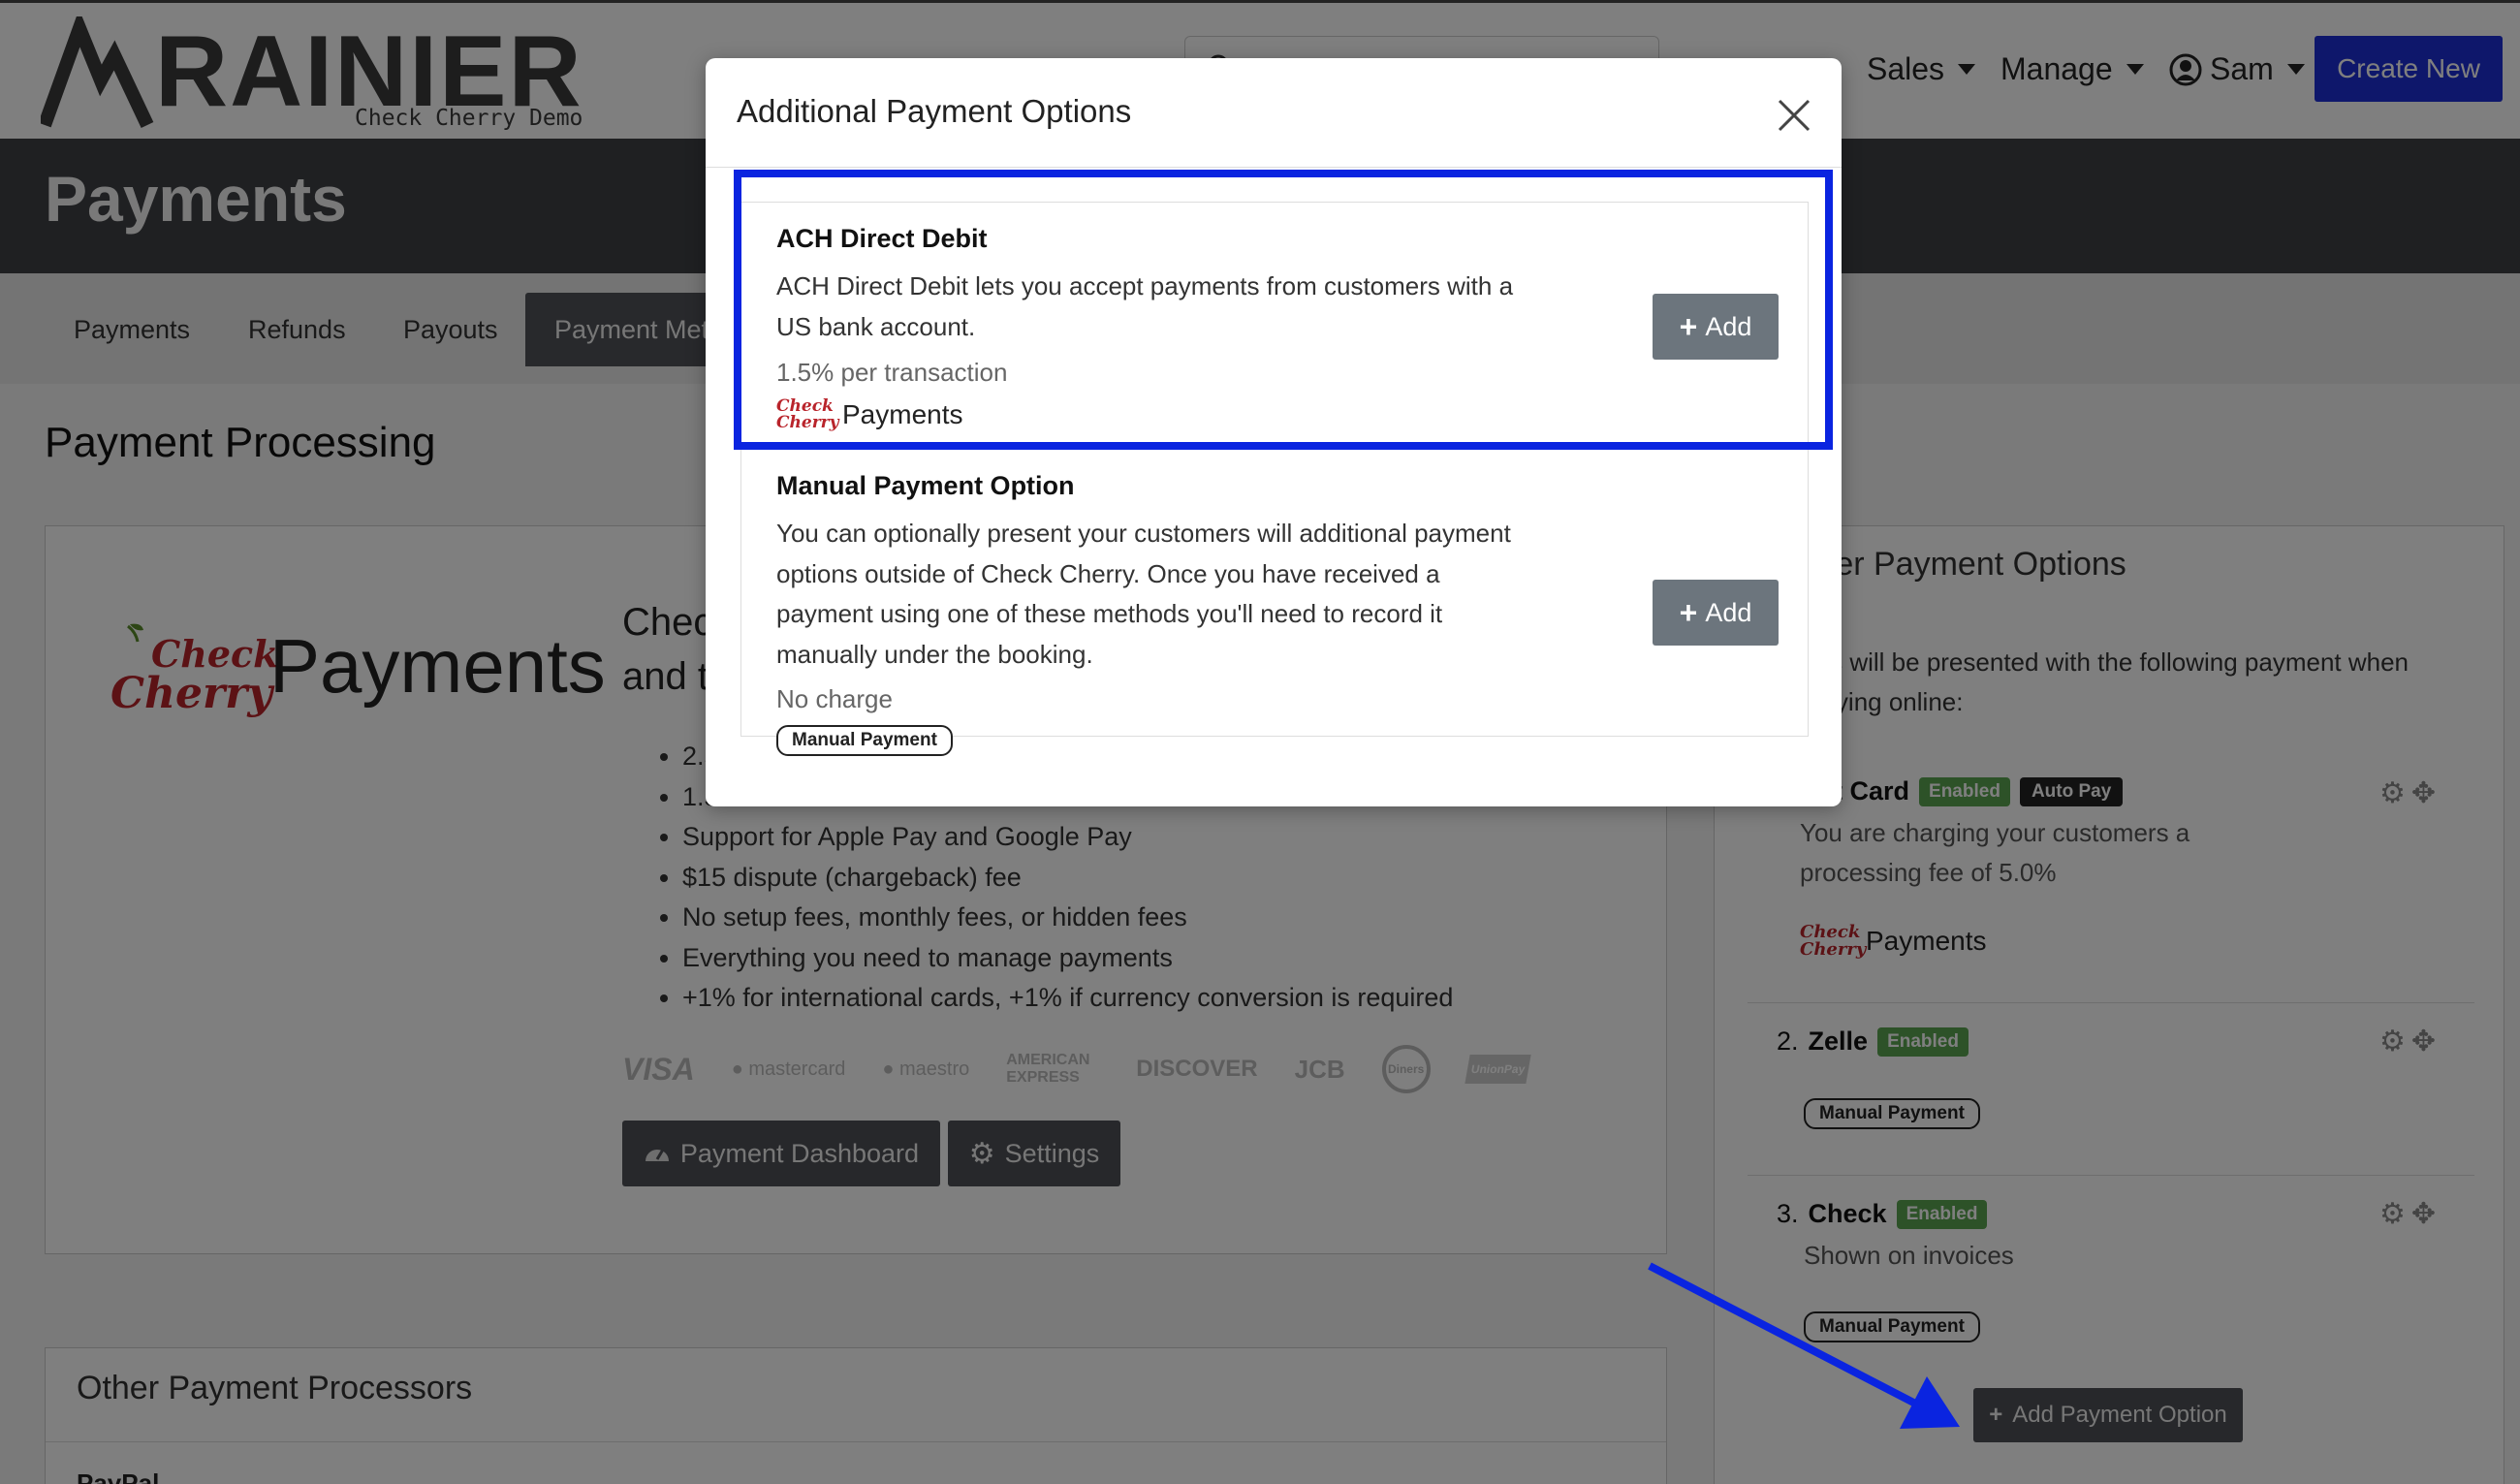 The height and width of the screenshot is (1484, 2520). Describe the element at coordinates (1283, 310) in the screenshot. I see `highlight-box` at that location.